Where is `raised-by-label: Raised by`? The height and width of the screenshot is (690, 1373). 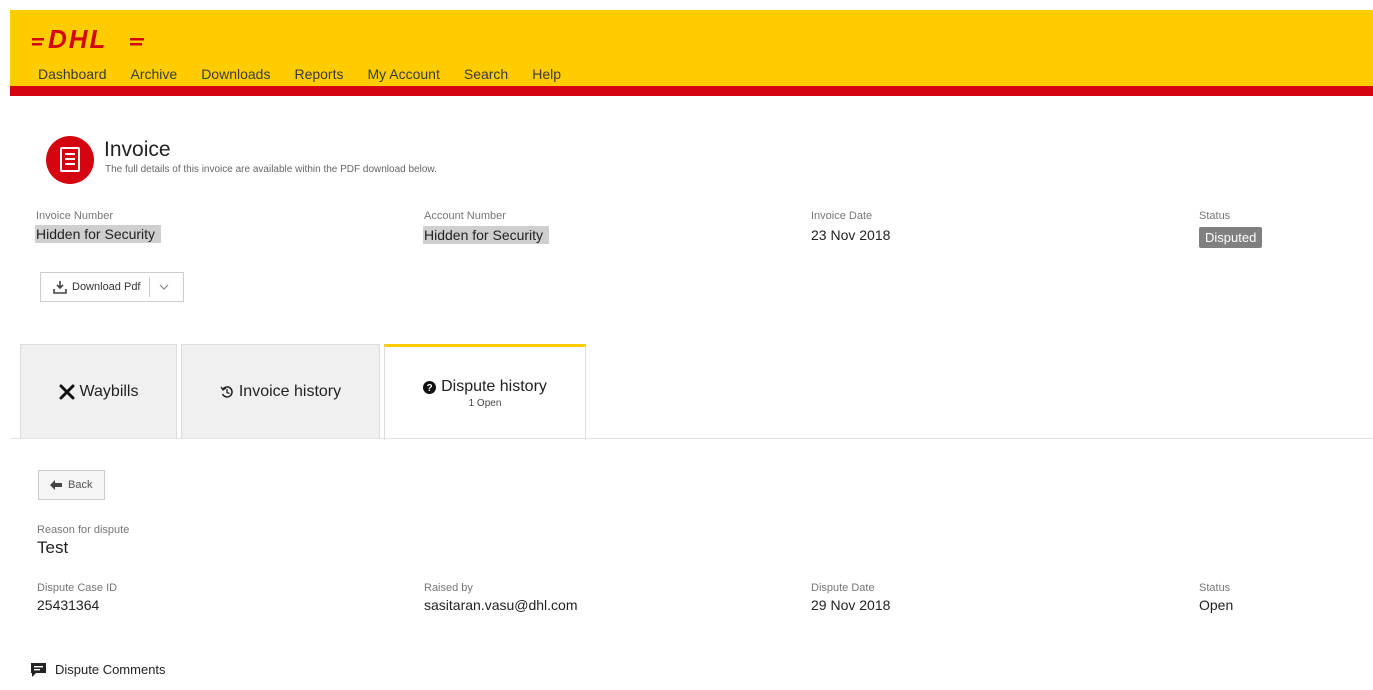
raised-by-label: Raised by is located at coordinates (448, 588).